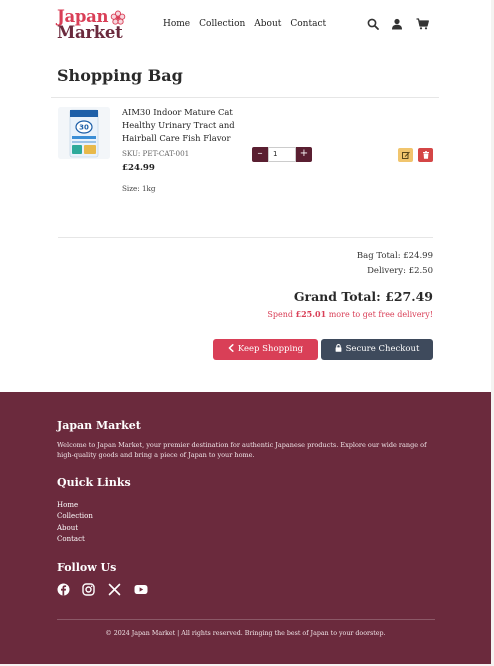 This screenshot has height=666, width=494. I want to click on instagram-icon, so click(88, 589).